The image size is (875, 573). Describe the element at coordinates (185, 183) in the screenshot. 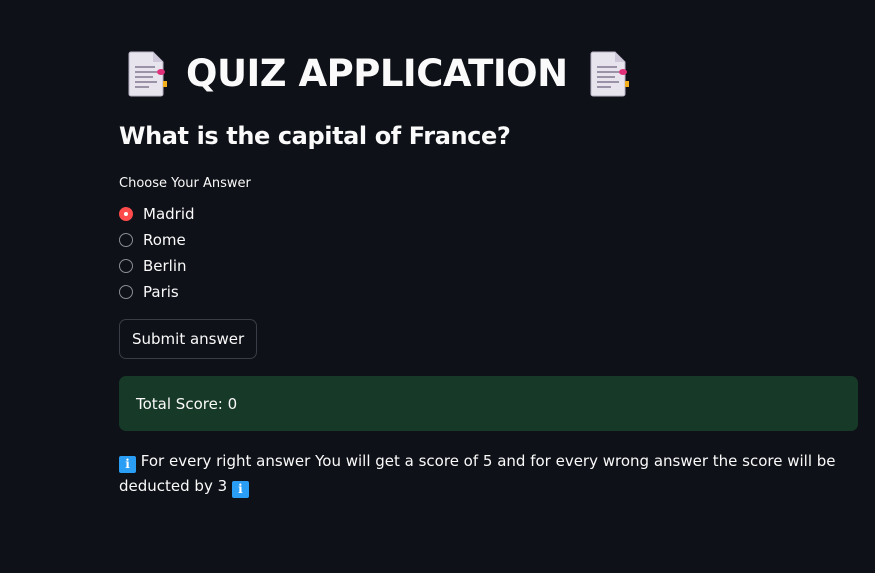

I see `radio-group-label: Choose Your Answer` at that location.